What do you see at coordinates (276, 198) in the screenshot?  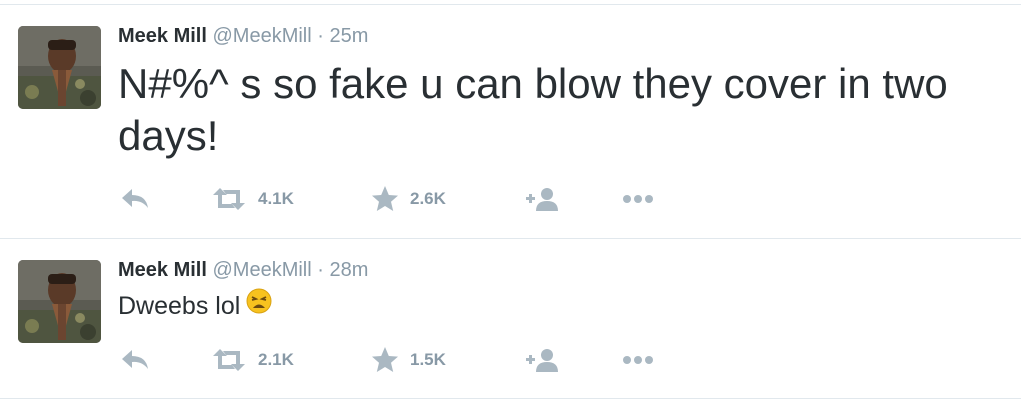 I see `retweet-count: 4.1K` at bounding box center [276, 198].